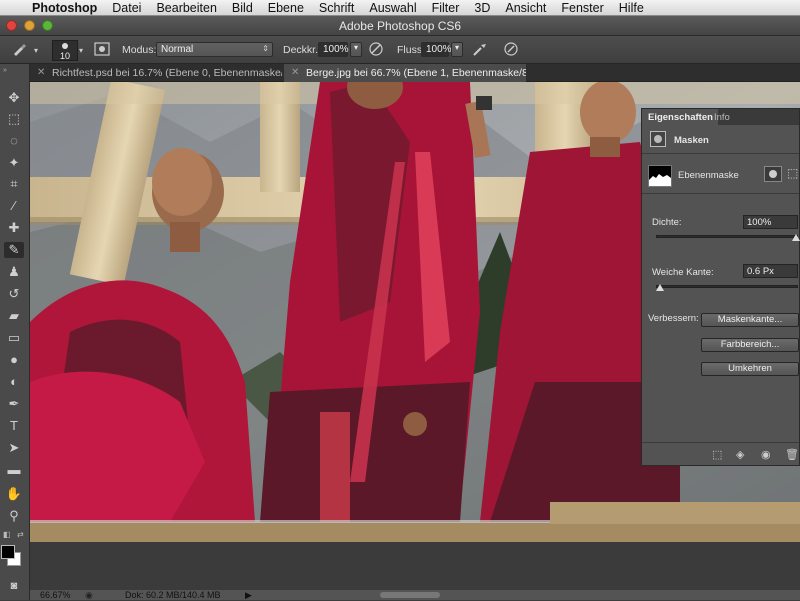 The image size is (800, 601). I want to click on pixel-mask-button, so click(773, 174).